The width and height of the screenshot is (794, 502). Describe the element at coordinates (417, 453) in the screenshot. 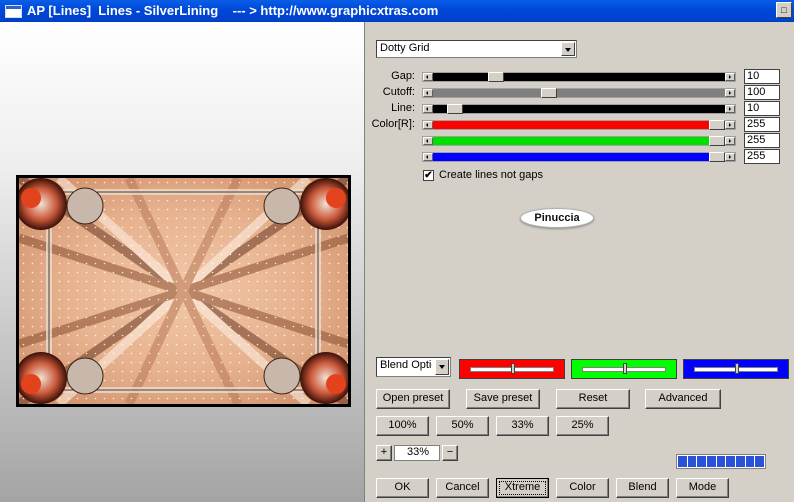

I see `zoom-value: 33%` at that location.